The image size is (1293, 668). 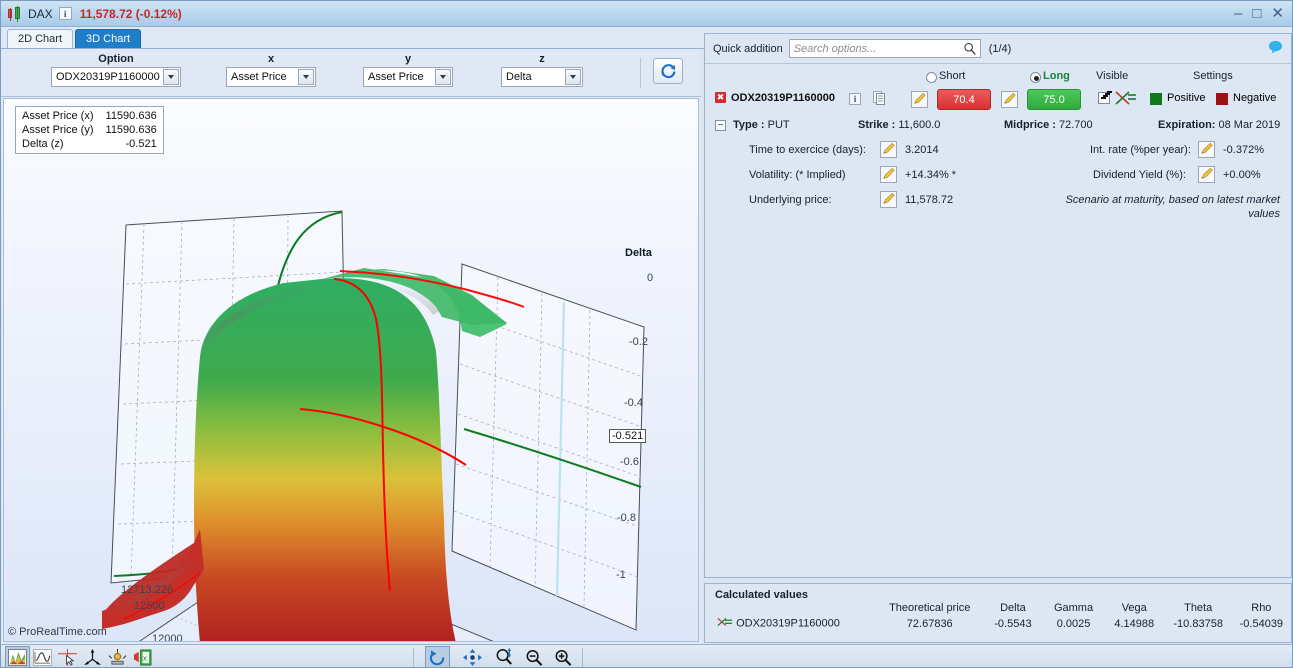 What do you see at coordinates (108, 38) in the screenshot?
I see `tab-3d-chart: 3D Chart` at bounding box center [108, 38].